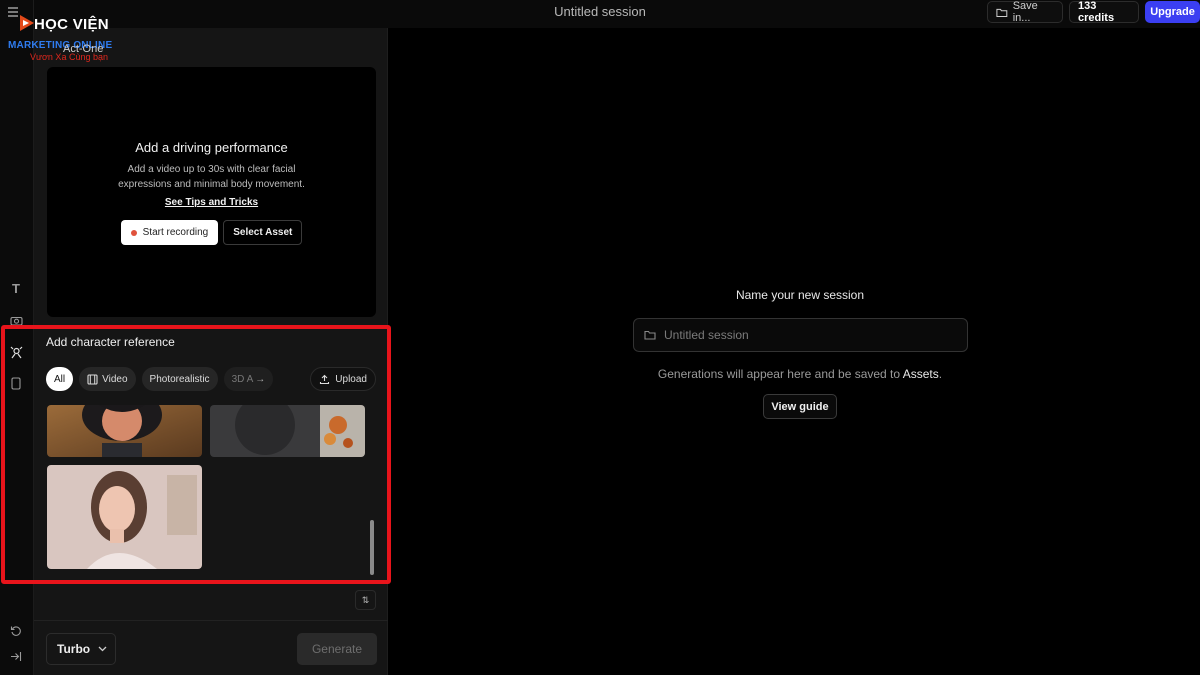 The image size is (1200, 675). I want to click on session-heading: Name your new session, so click(800, 295).